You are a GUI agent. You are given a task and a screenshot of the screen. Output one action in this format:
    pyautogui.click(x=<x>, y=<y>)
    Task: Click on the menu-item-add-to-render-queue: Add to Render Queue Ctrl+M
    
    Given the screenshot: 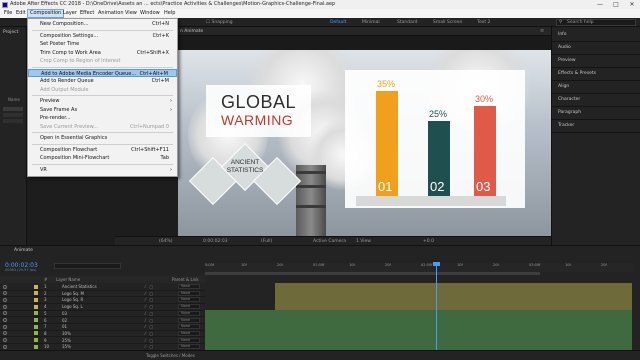 What is the action you would take?
    pyautogui.click(x=102, y=81)
    